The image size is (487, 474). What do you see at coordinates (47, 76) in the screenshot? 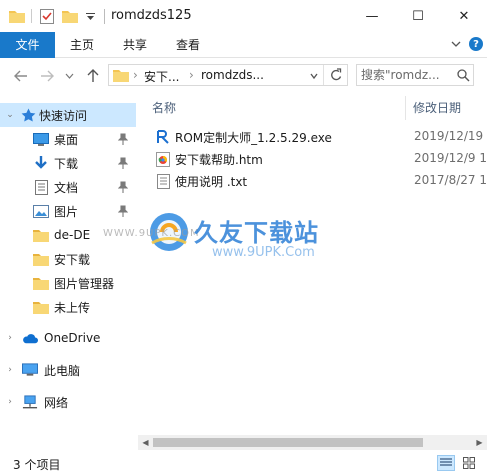
I see `forward-arrow-icon` at bounding box center [47, 76].